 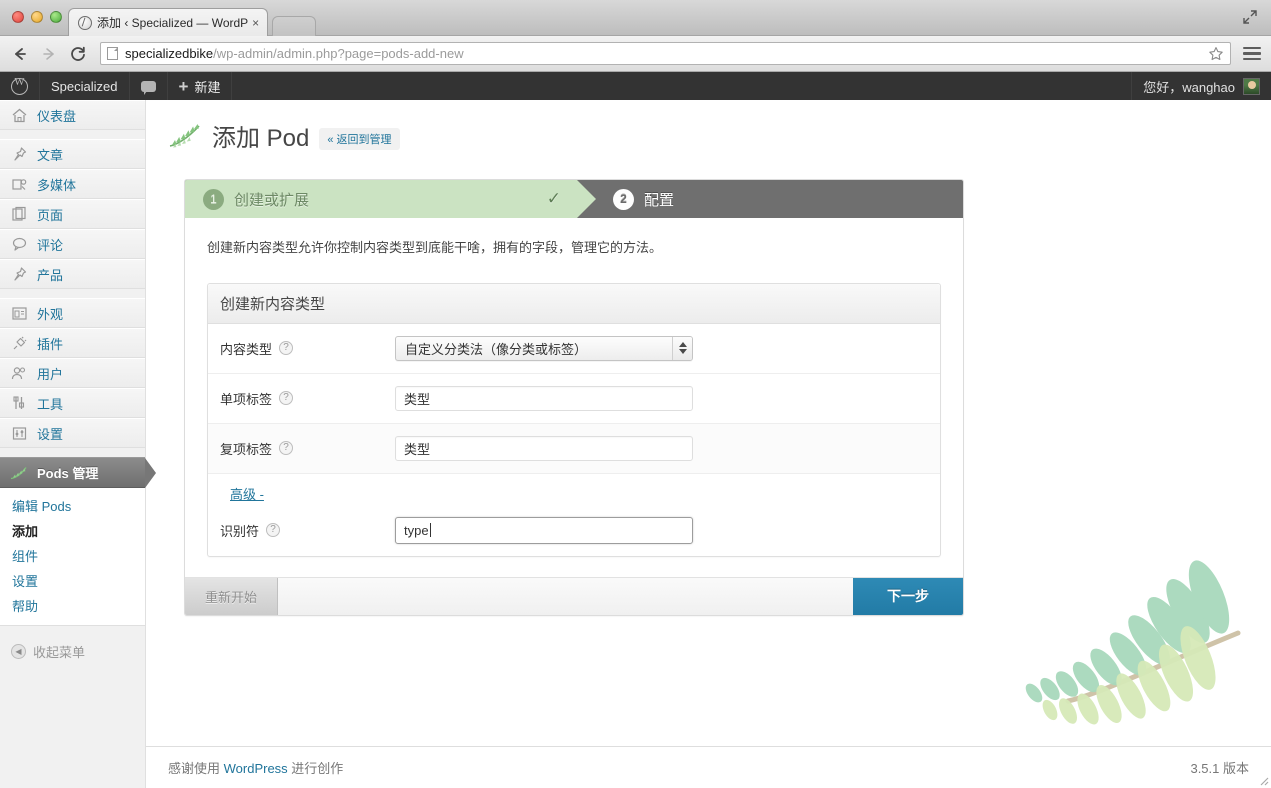 What do you see at coordinates (261, 138) in the screenshot?
I see `page-title: 添加 Pod` at bounding box center [261, 138].